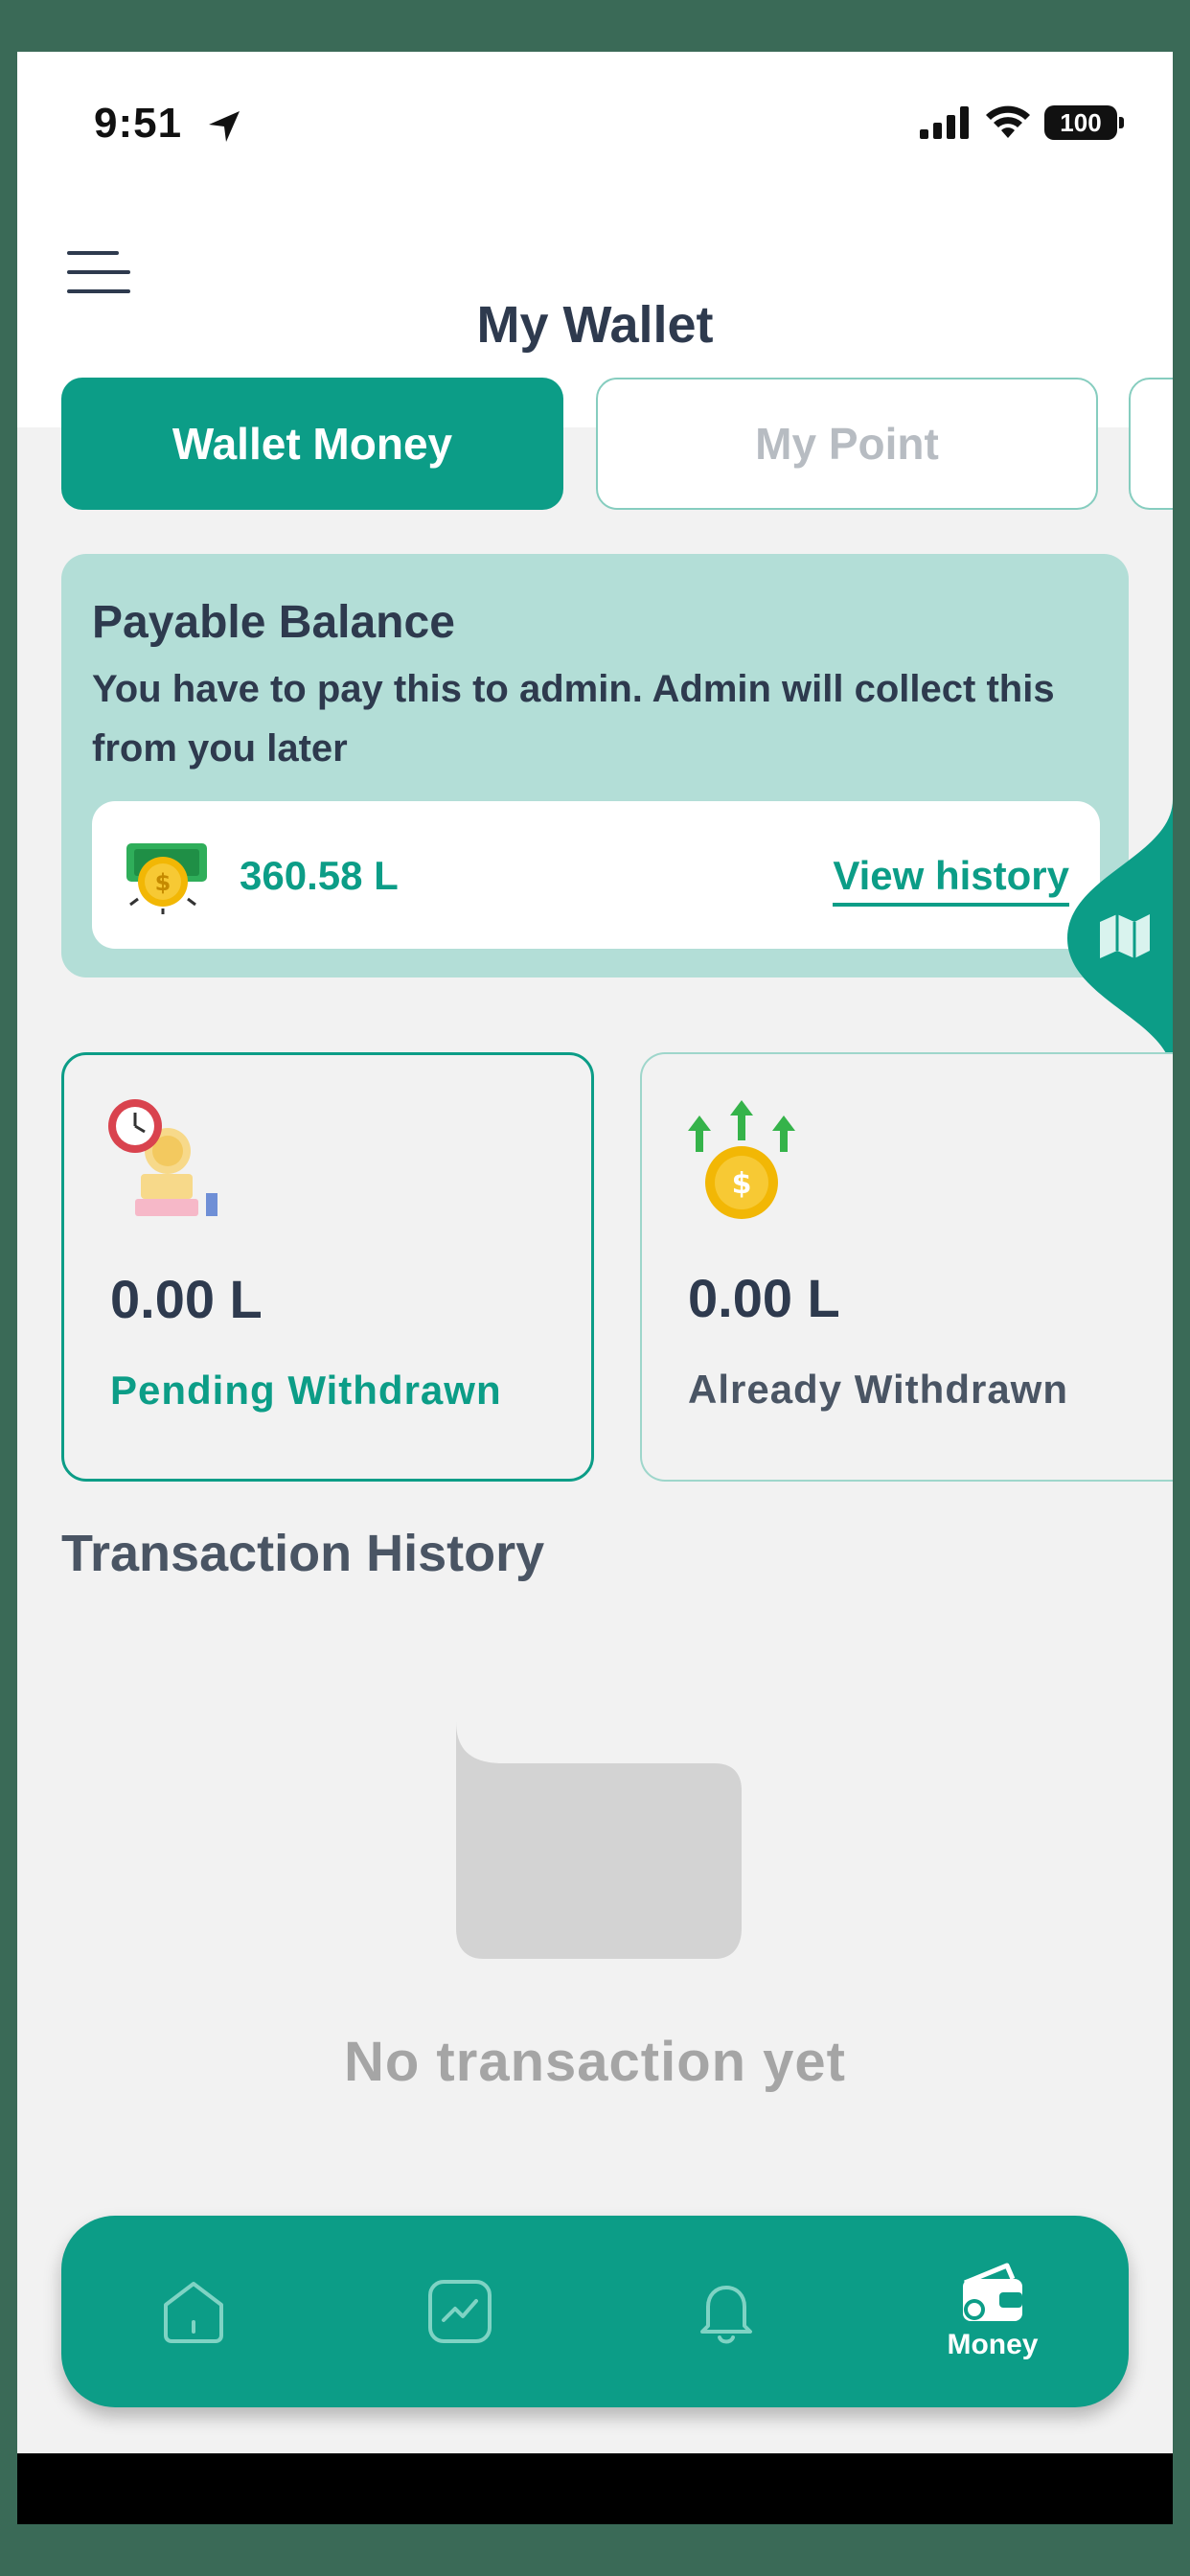 The height and width of the screenshot is (2576, 1190). I want to click on tab-my-point: My Point, so click(847, 444).